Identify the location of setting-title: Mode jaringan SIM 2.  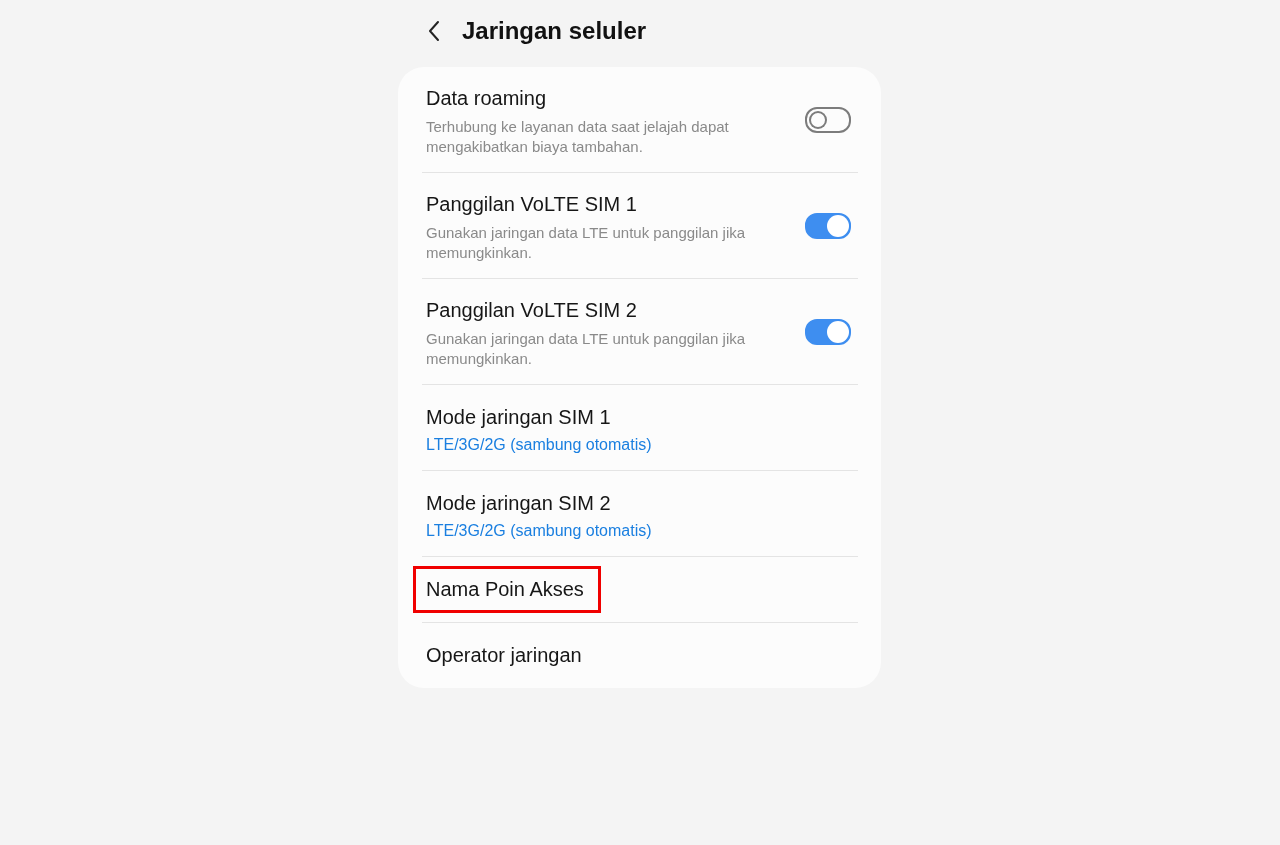
(518, 503).